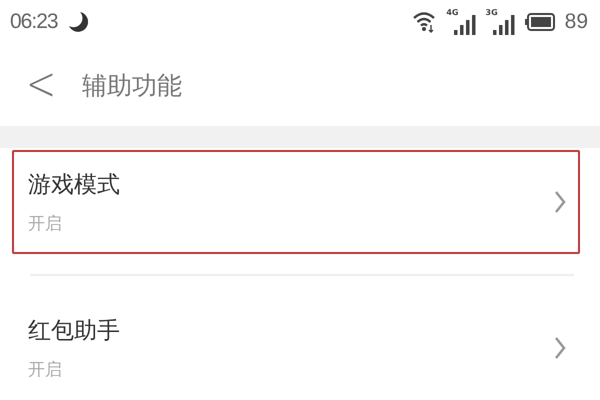 The width and height of the screenshot is (600, 400). I want to click on moon-icon, so click(78, 22).